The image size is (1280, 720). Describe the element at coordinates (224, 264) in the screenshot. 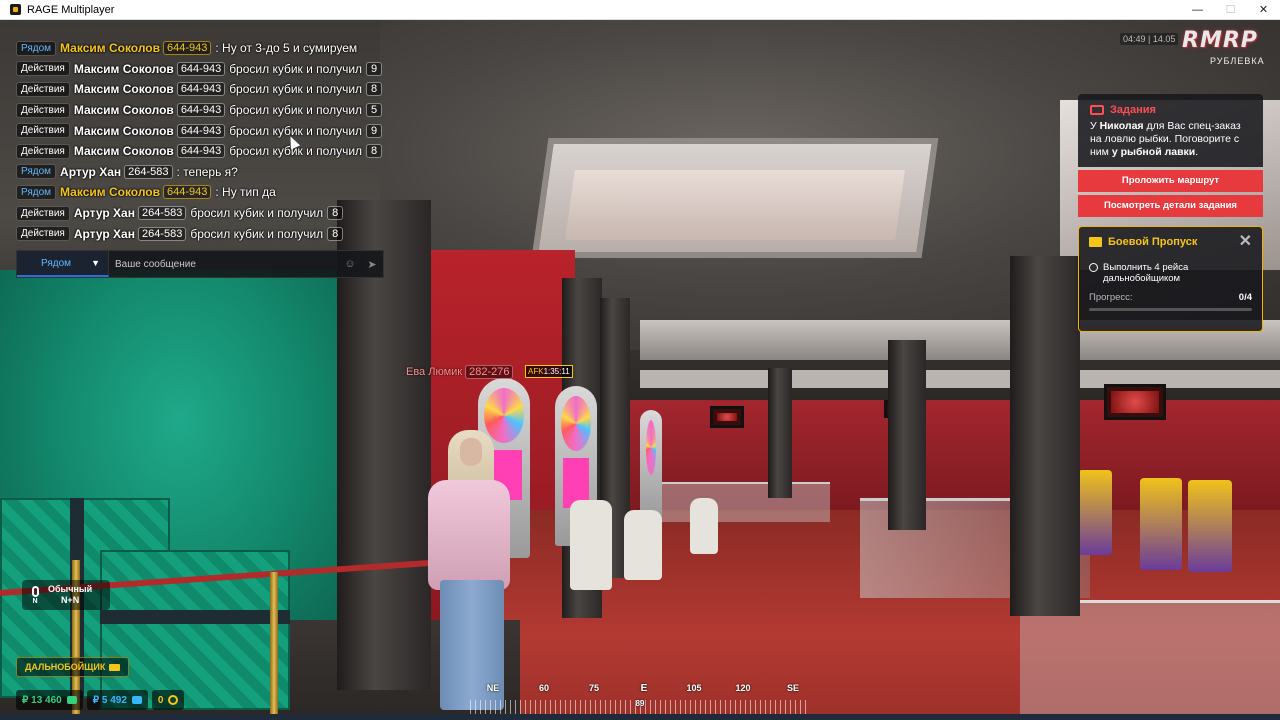

I see `chat-message-input` at that location.